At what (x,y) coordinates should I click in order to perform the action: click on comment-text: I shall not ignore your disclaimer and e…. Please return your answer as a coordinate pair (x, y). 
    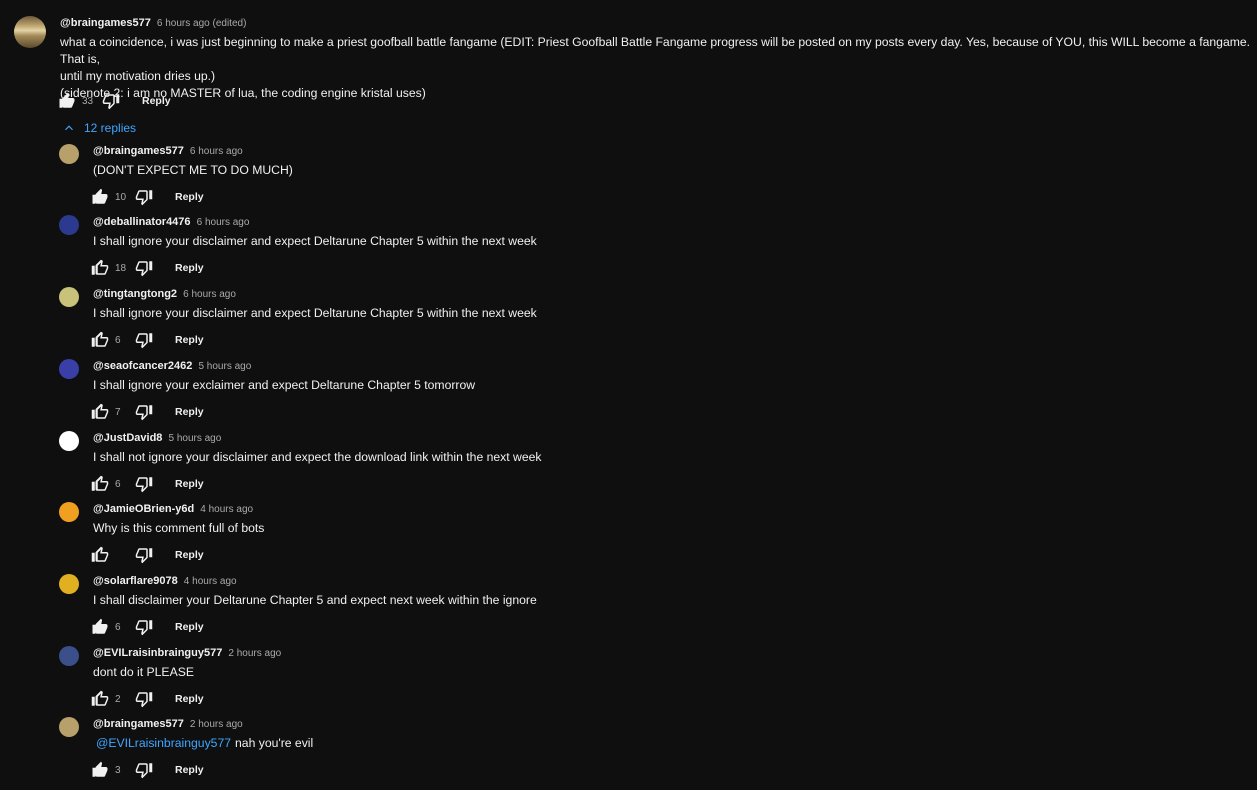
    Looking at the image, I should click on (317, 457).